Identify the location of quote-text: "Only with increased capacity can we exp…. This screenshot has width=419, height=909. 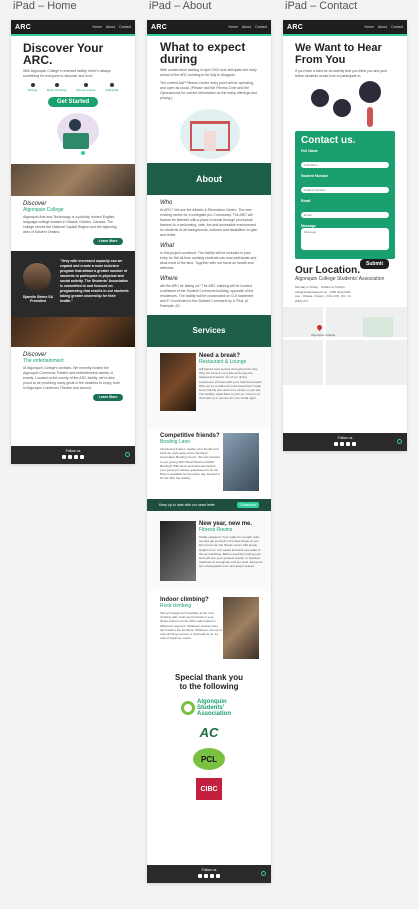
(94, 281).